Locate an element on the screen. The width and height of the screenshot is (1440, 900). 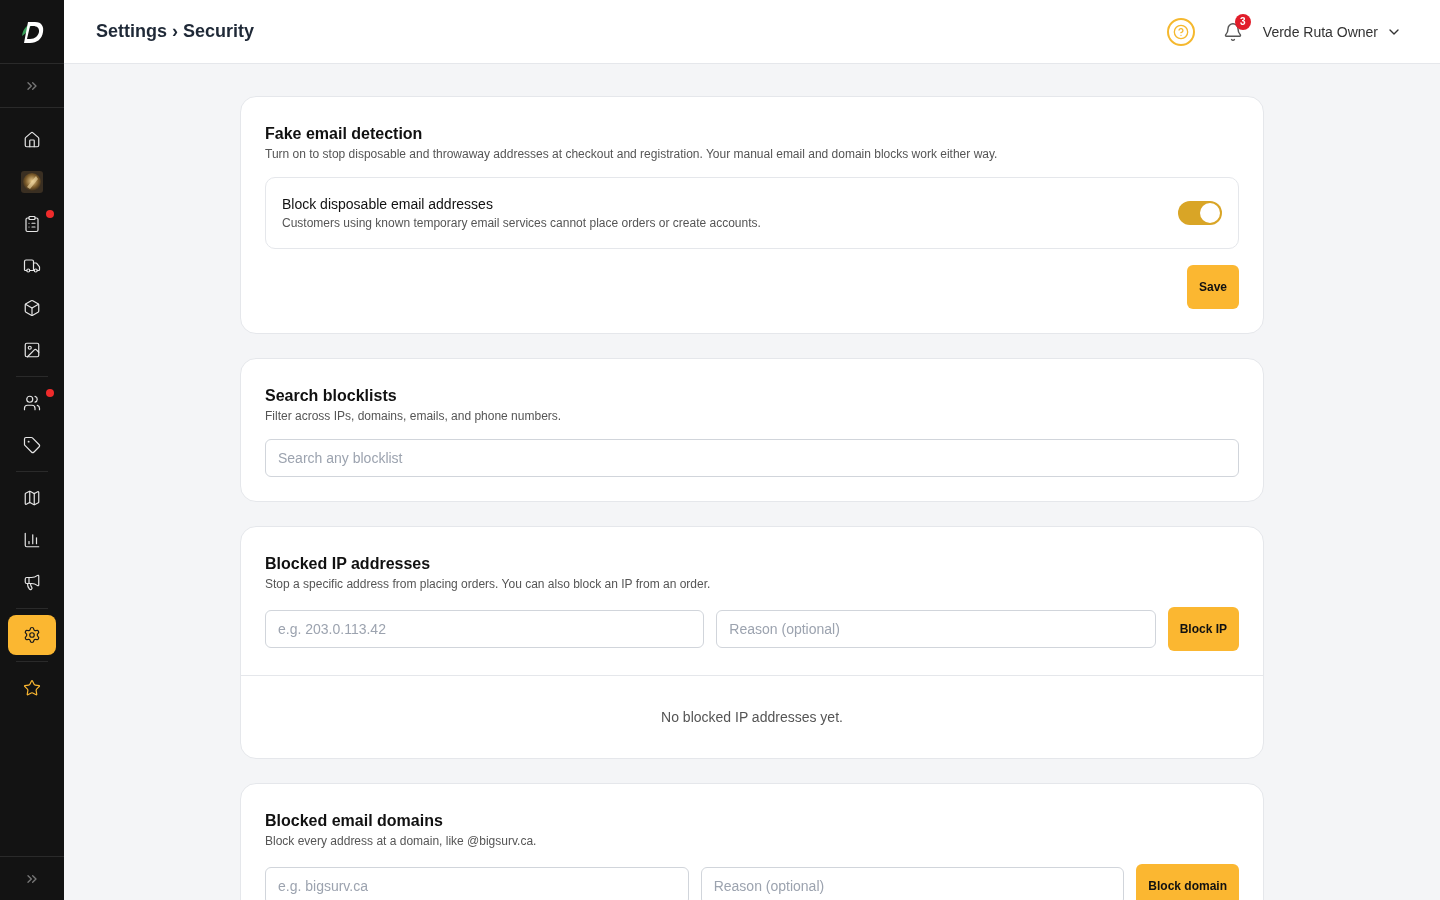
section-description: Turn on to stop disposable and throwaway addresses at checkout and registration. Your manual email and domain blocks work either way. is located at coordinates (632, 154).